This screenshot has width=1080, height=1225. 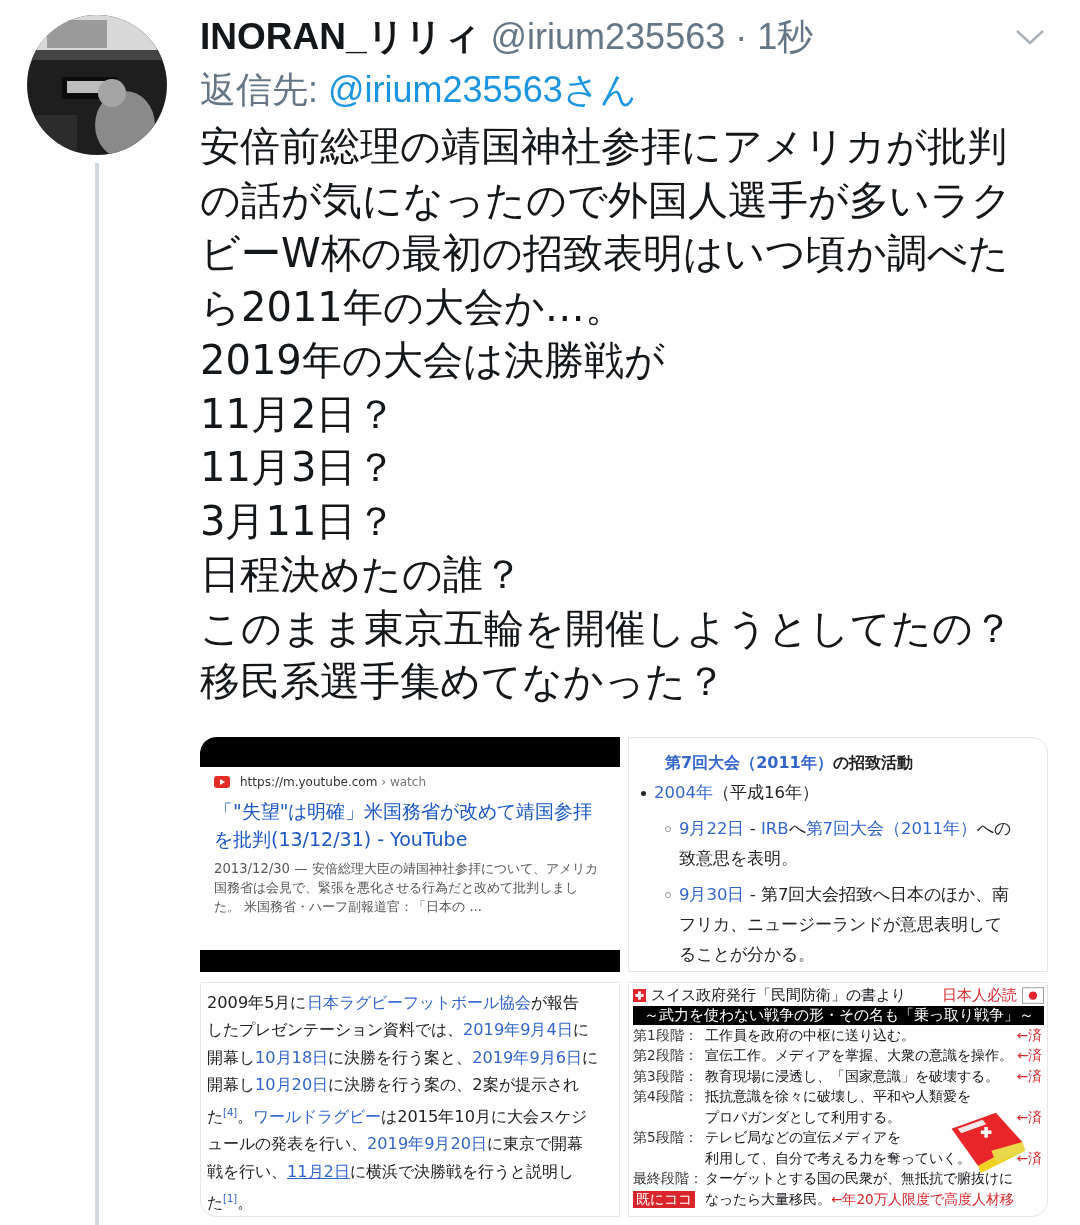 What do you see at coordinates (318, 1171) in the screenshot?
I see `link: 11月2日` at bounding box center [318, 1171].